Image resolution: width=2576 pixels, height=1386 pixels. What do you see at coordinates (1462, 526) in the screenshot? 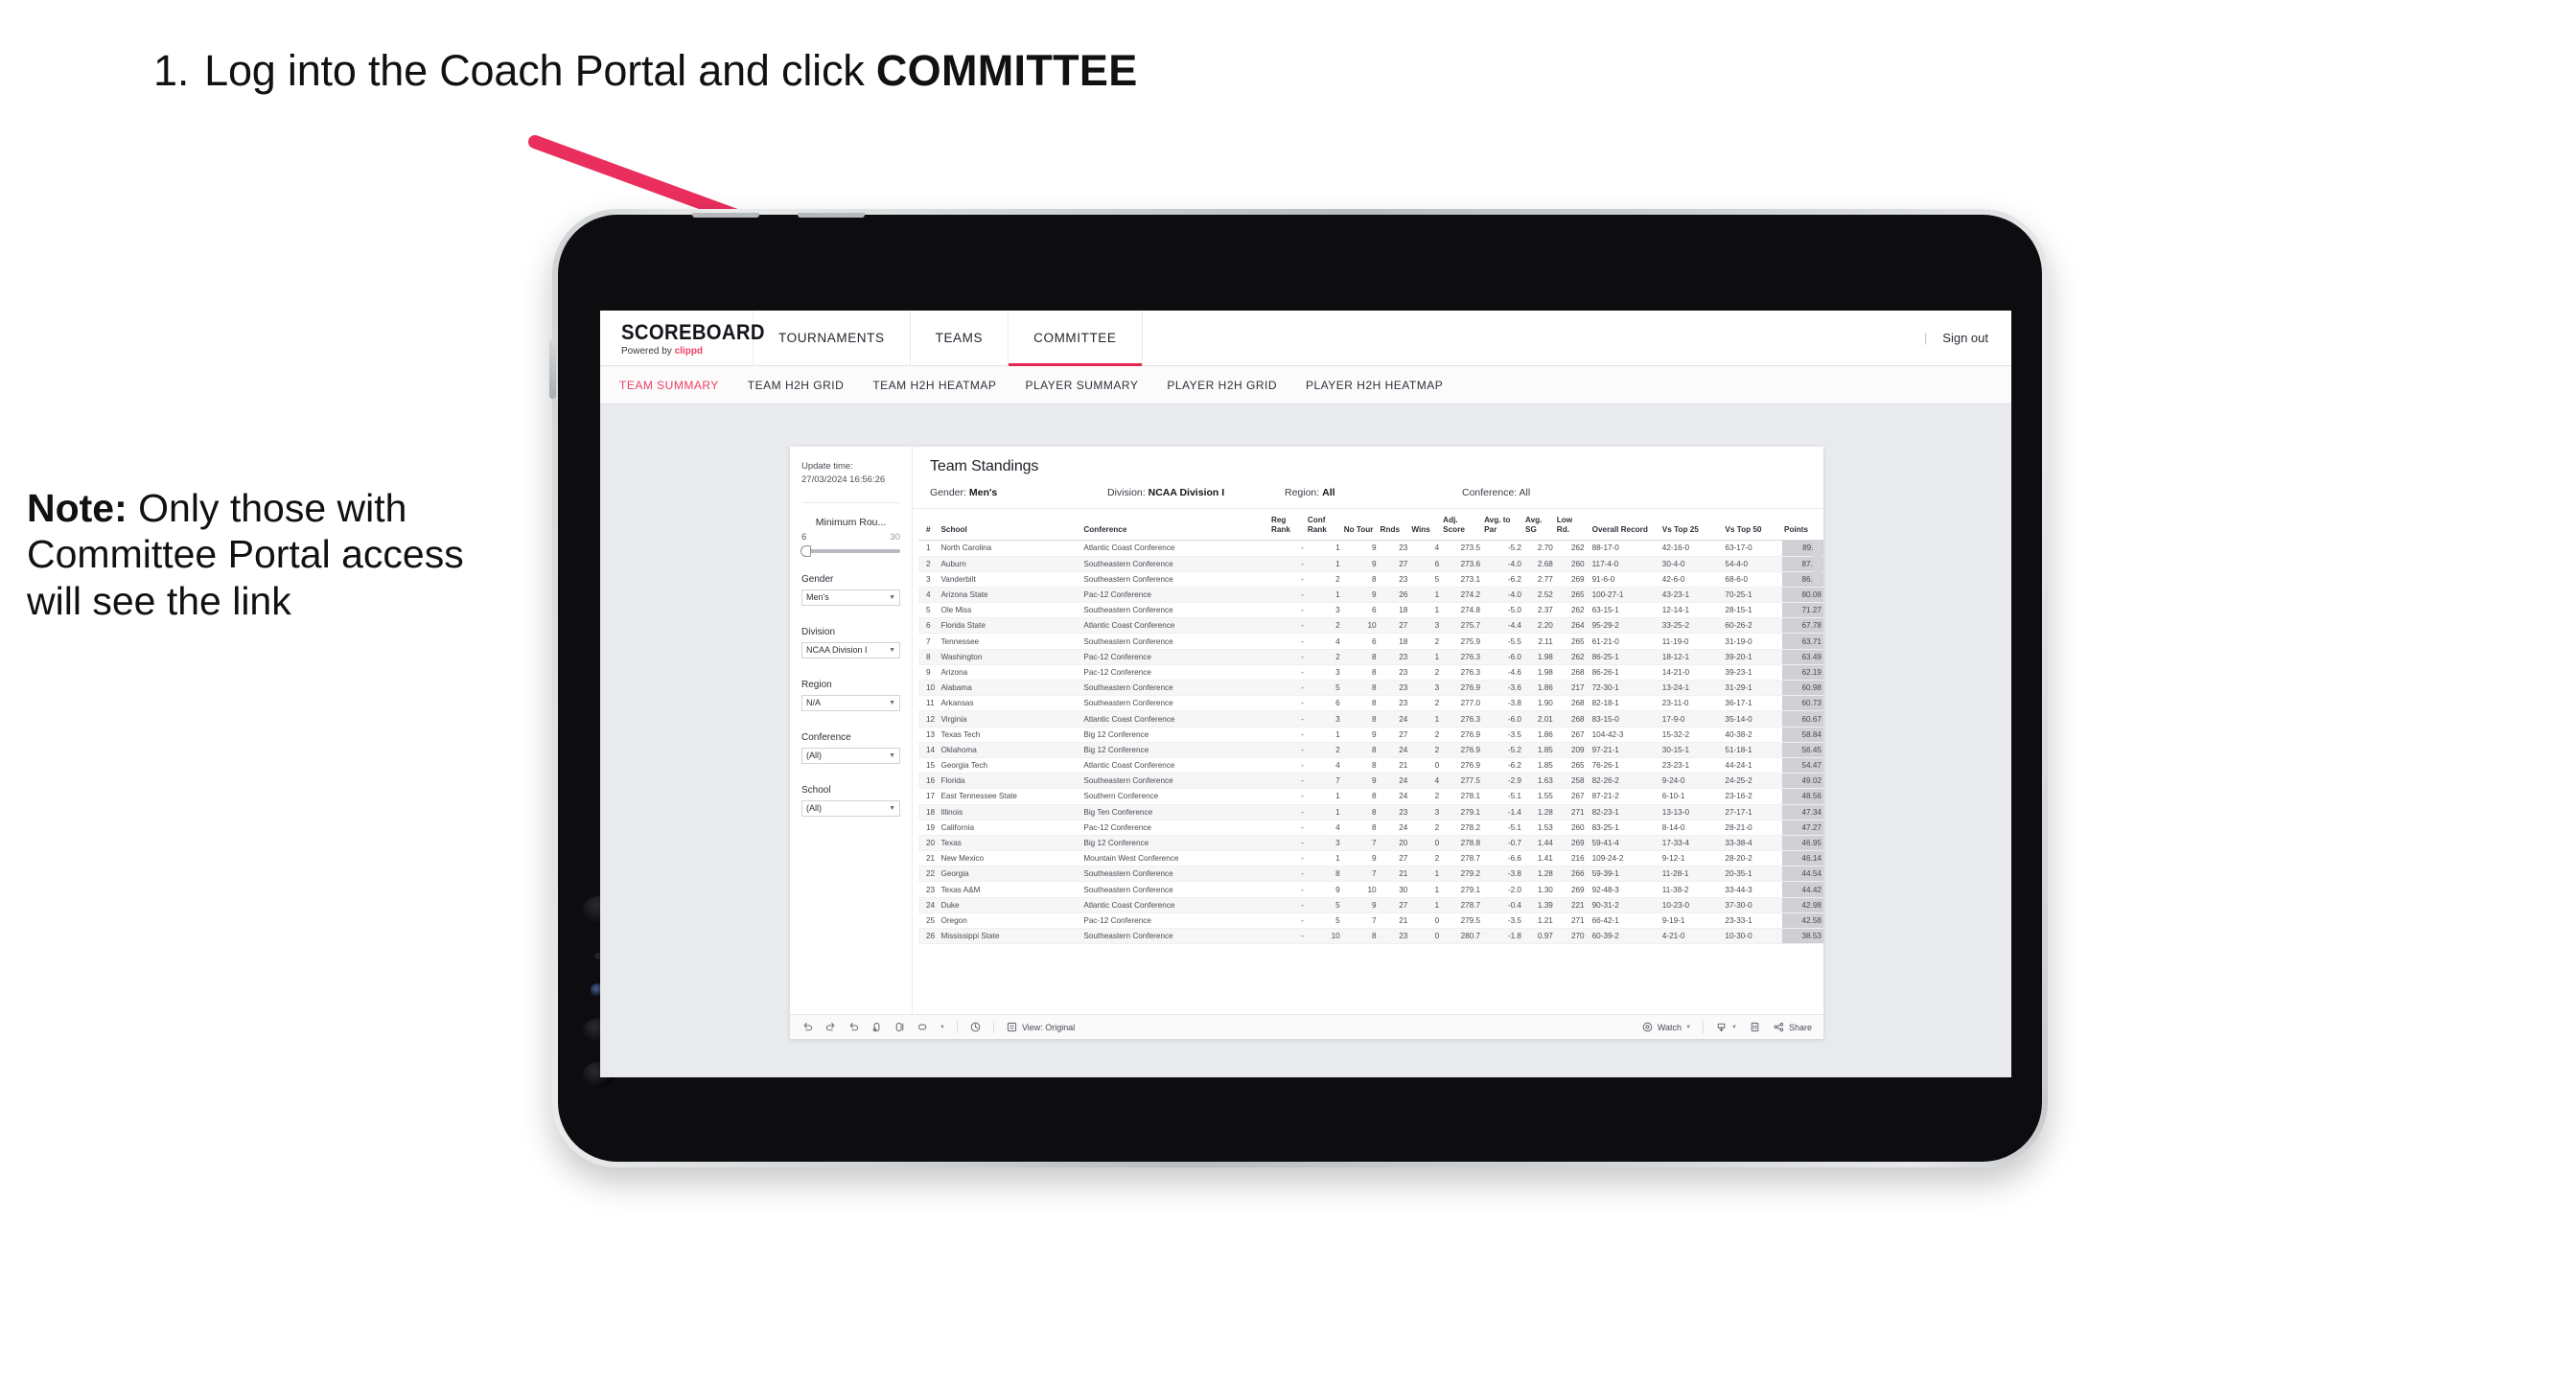
I see `col-adj-score: Adj. Score` at bounding box center [1462, 526].